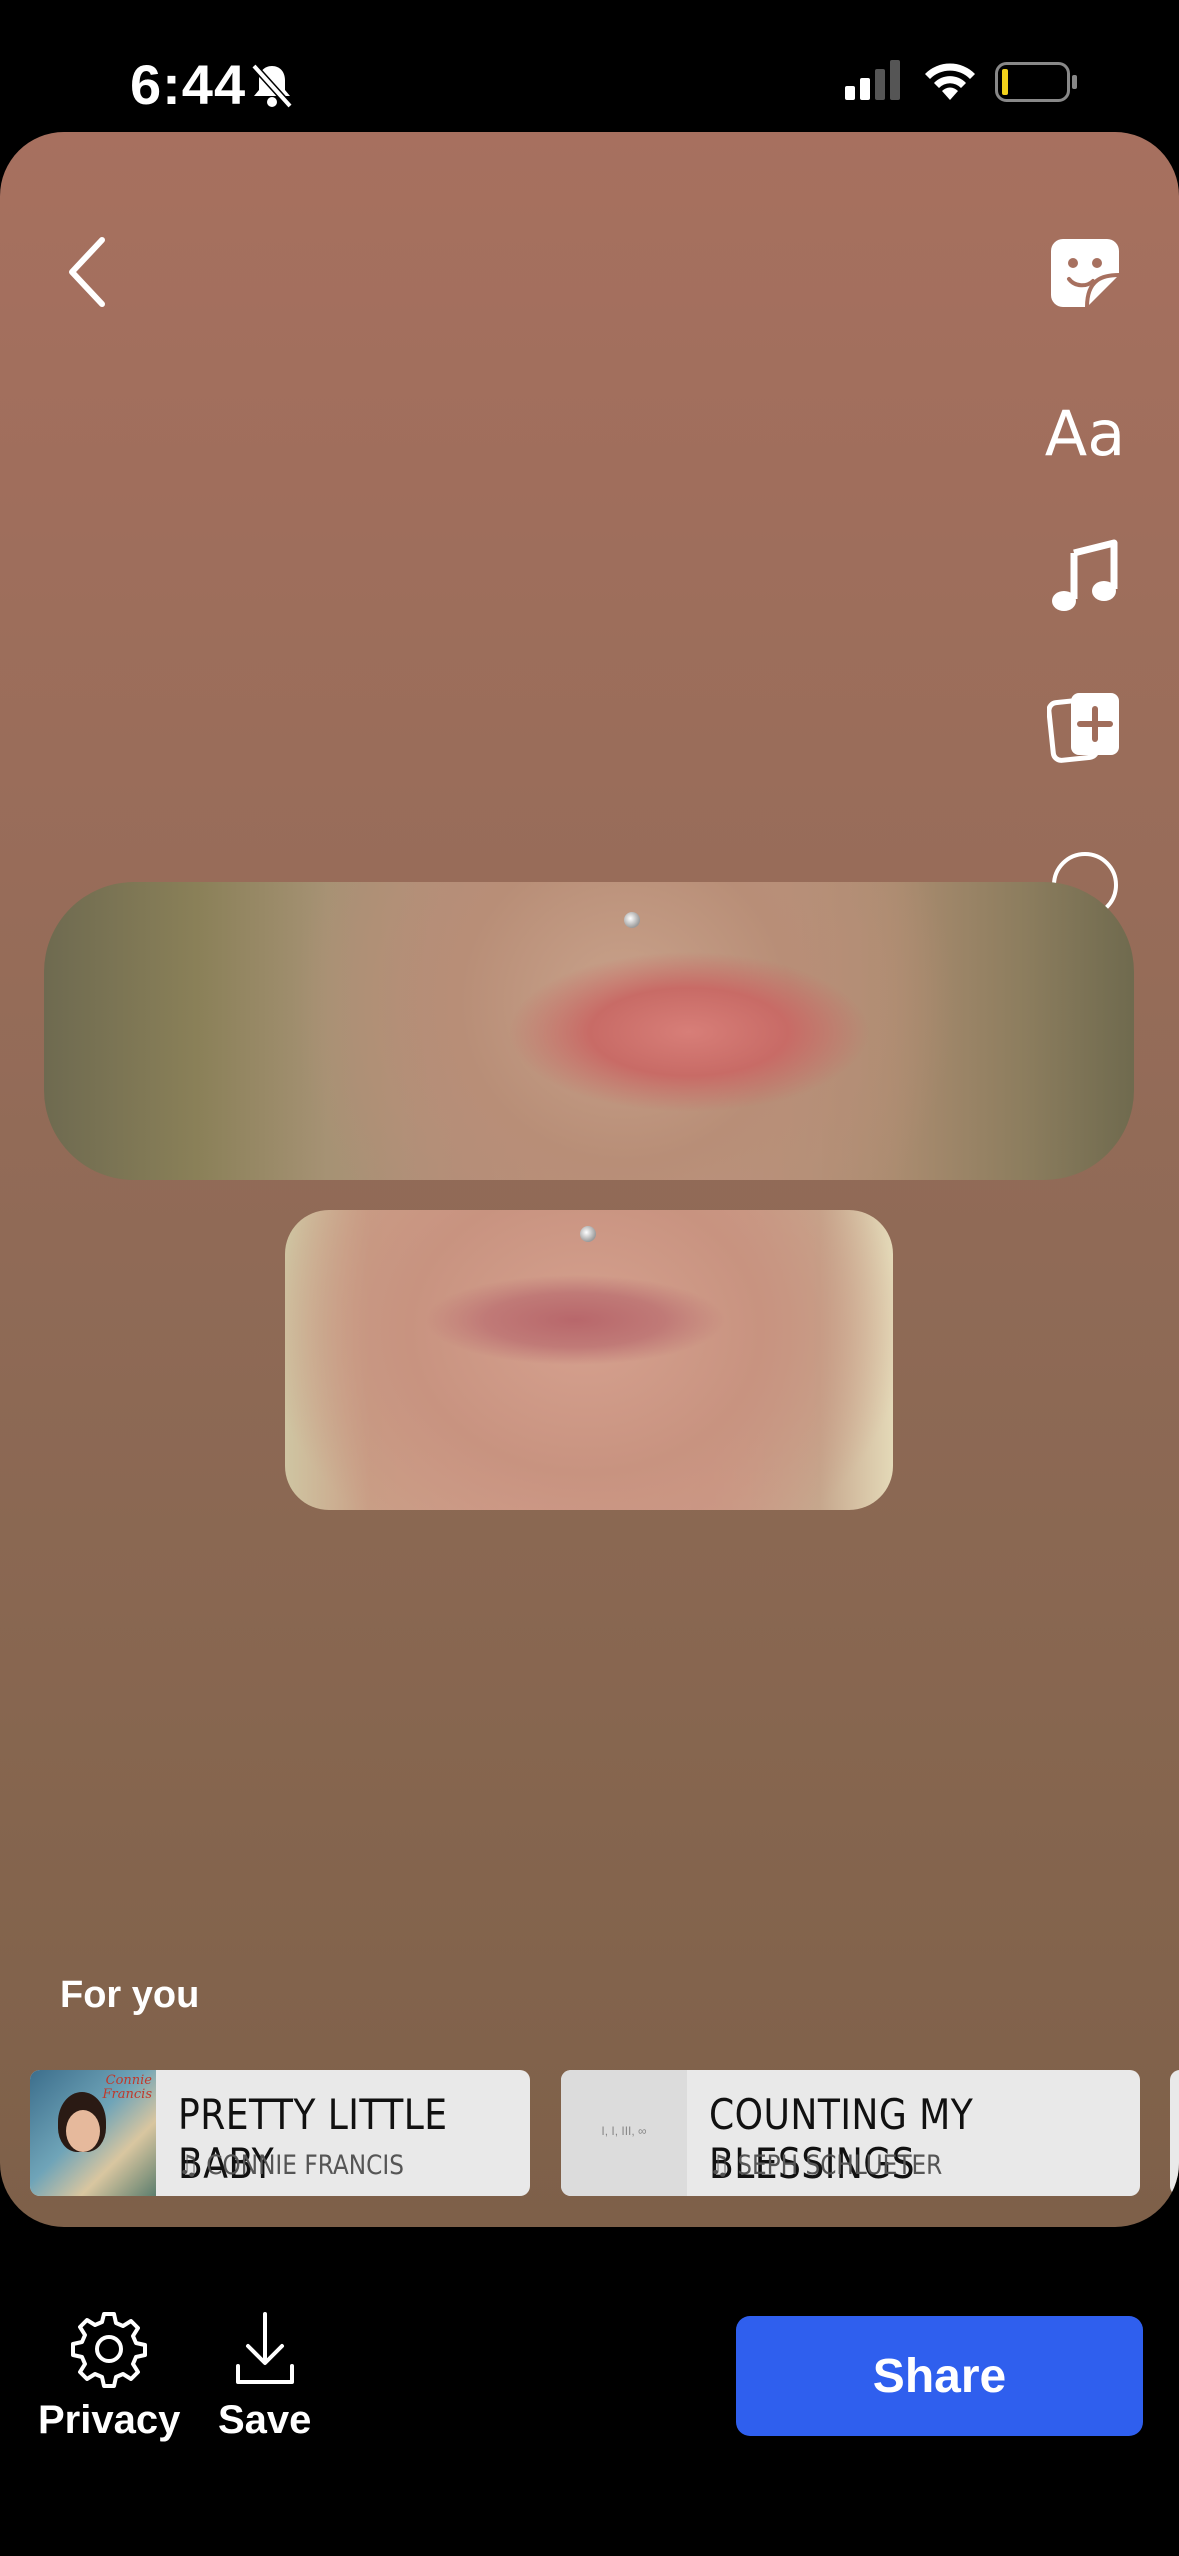  I want to click on music-icon, so click(1085, 575).